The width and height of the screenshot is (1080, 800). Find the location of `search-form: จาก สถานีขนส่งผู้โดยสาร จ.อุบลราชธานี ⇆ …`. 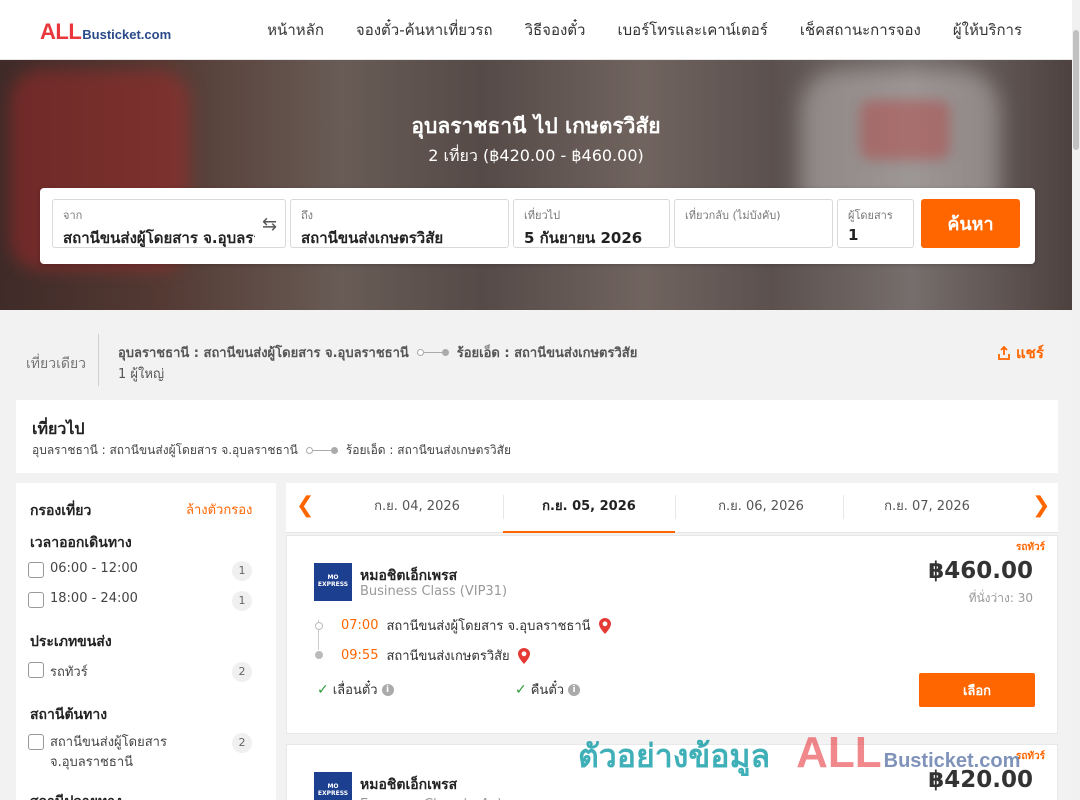

search-form: จาก สถานีขนส่งผู้โดยสาร จ.อุบลราชธานี ⇆ … is located at coordinates (537, 226).